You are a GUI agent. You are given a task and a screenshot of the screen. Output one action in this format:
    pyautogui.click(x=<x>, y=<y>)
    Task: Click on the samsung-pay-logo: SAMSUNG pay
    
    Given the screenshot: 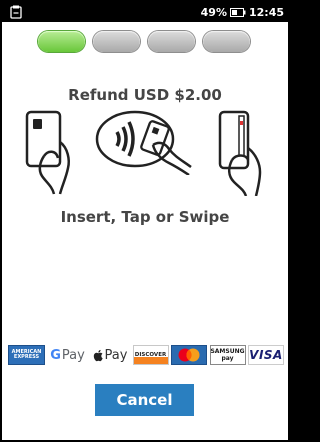 What is the action you would take?
    pyautogui.click(x=227, y=355)
    